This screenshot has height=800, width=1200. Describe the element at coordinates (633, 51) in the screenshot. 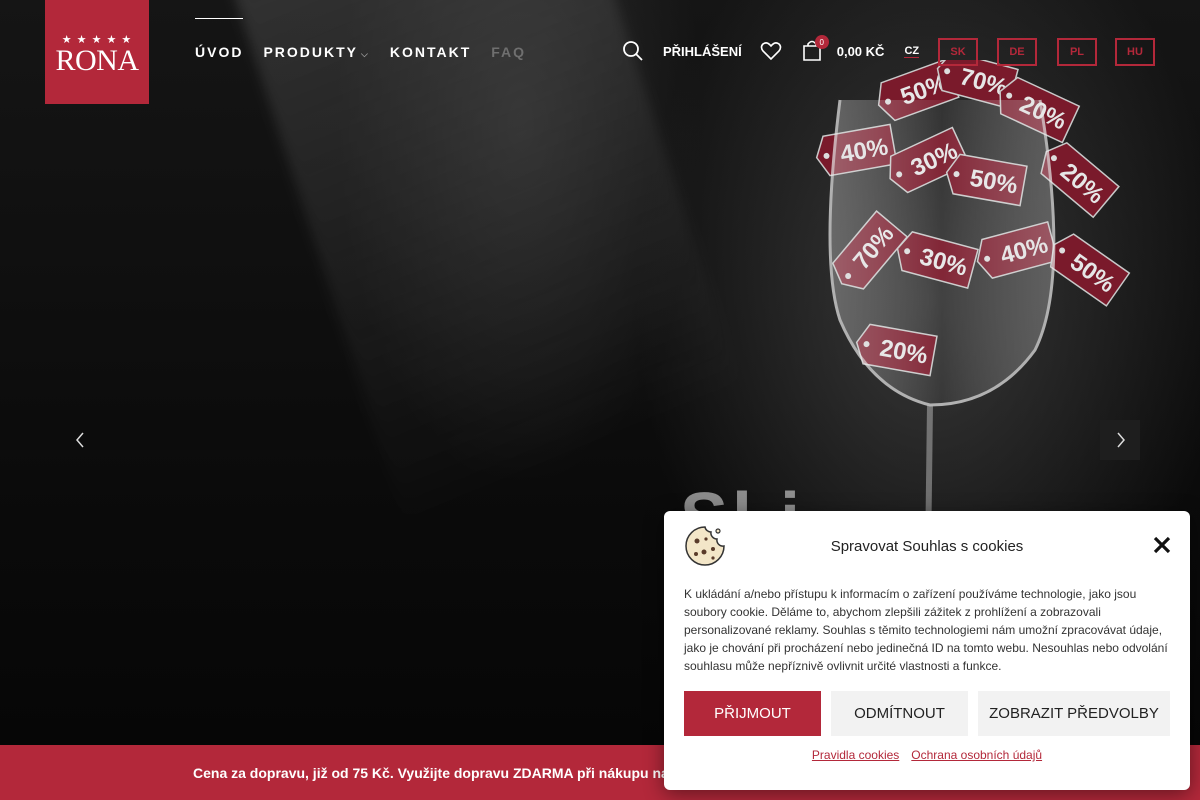

I see `search-icon` at that location.